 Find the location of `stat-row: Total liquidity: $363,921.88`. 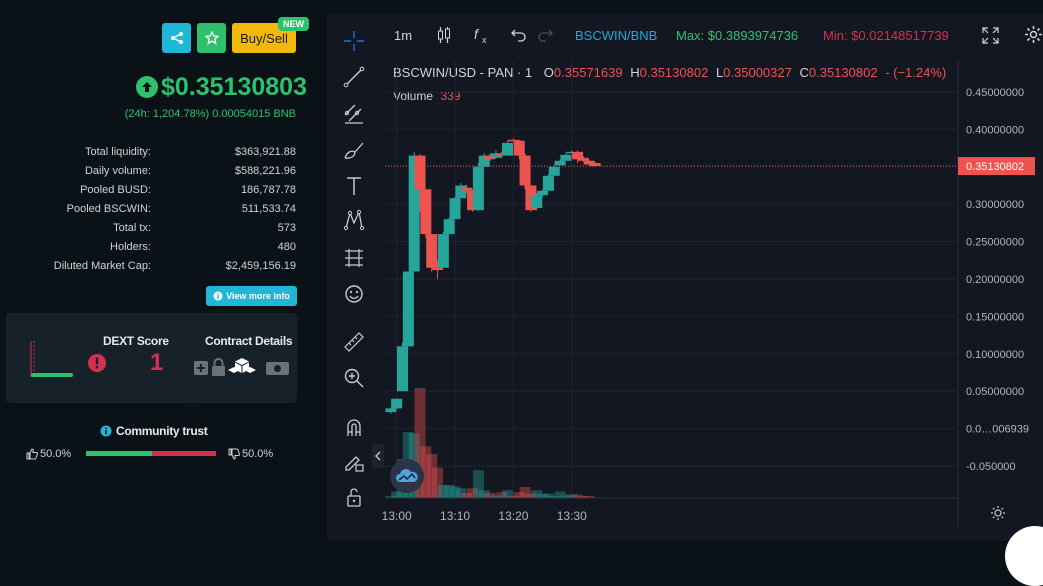

stat-row: Total liquidity: $363,921.88 is located at coordinates (159, 153).